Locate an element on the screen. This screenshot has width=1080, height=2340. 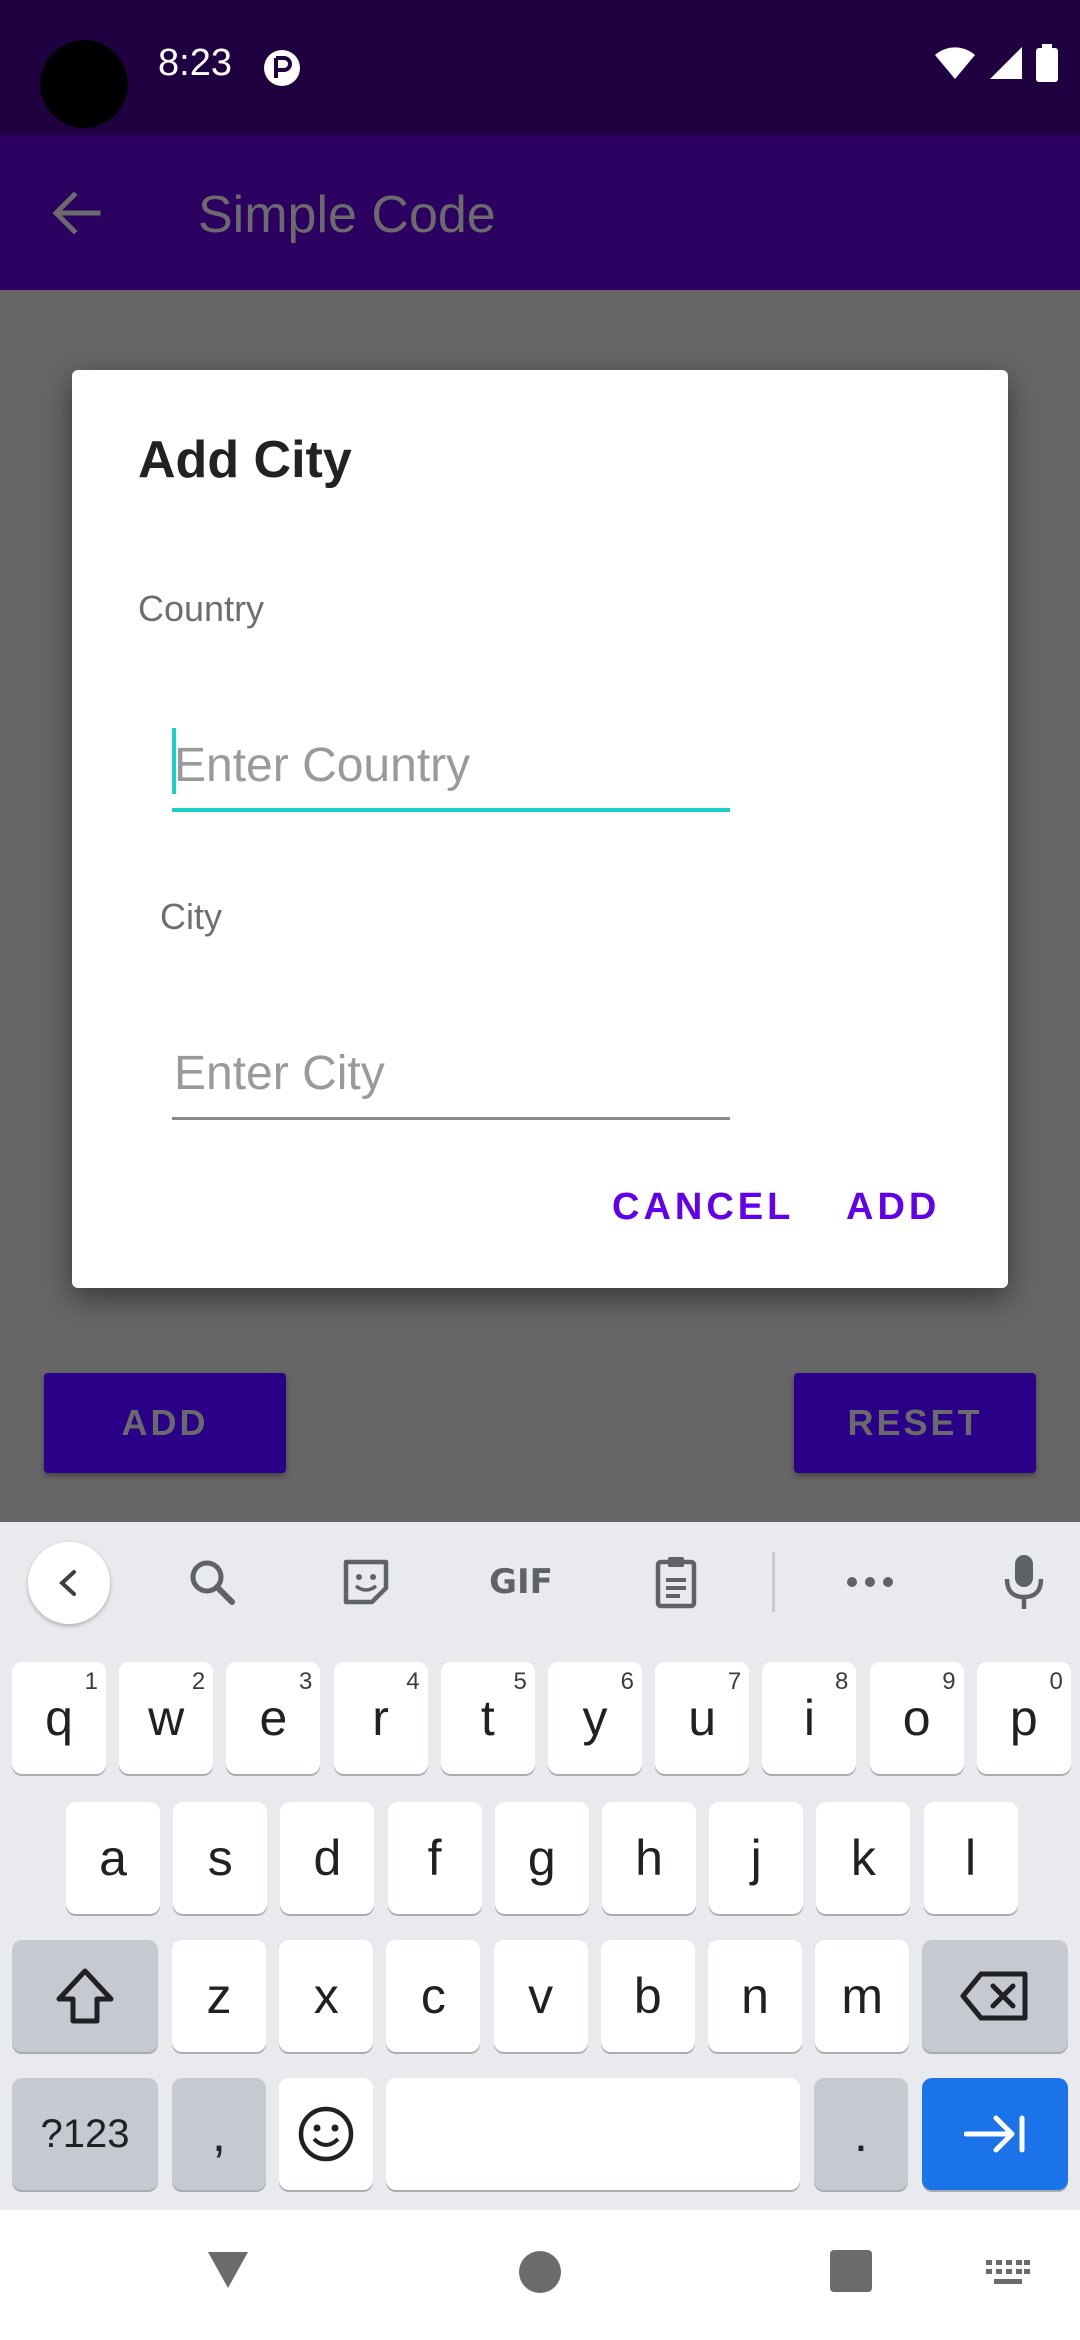
microphone-icon is located at coordinates (1024, 1582).